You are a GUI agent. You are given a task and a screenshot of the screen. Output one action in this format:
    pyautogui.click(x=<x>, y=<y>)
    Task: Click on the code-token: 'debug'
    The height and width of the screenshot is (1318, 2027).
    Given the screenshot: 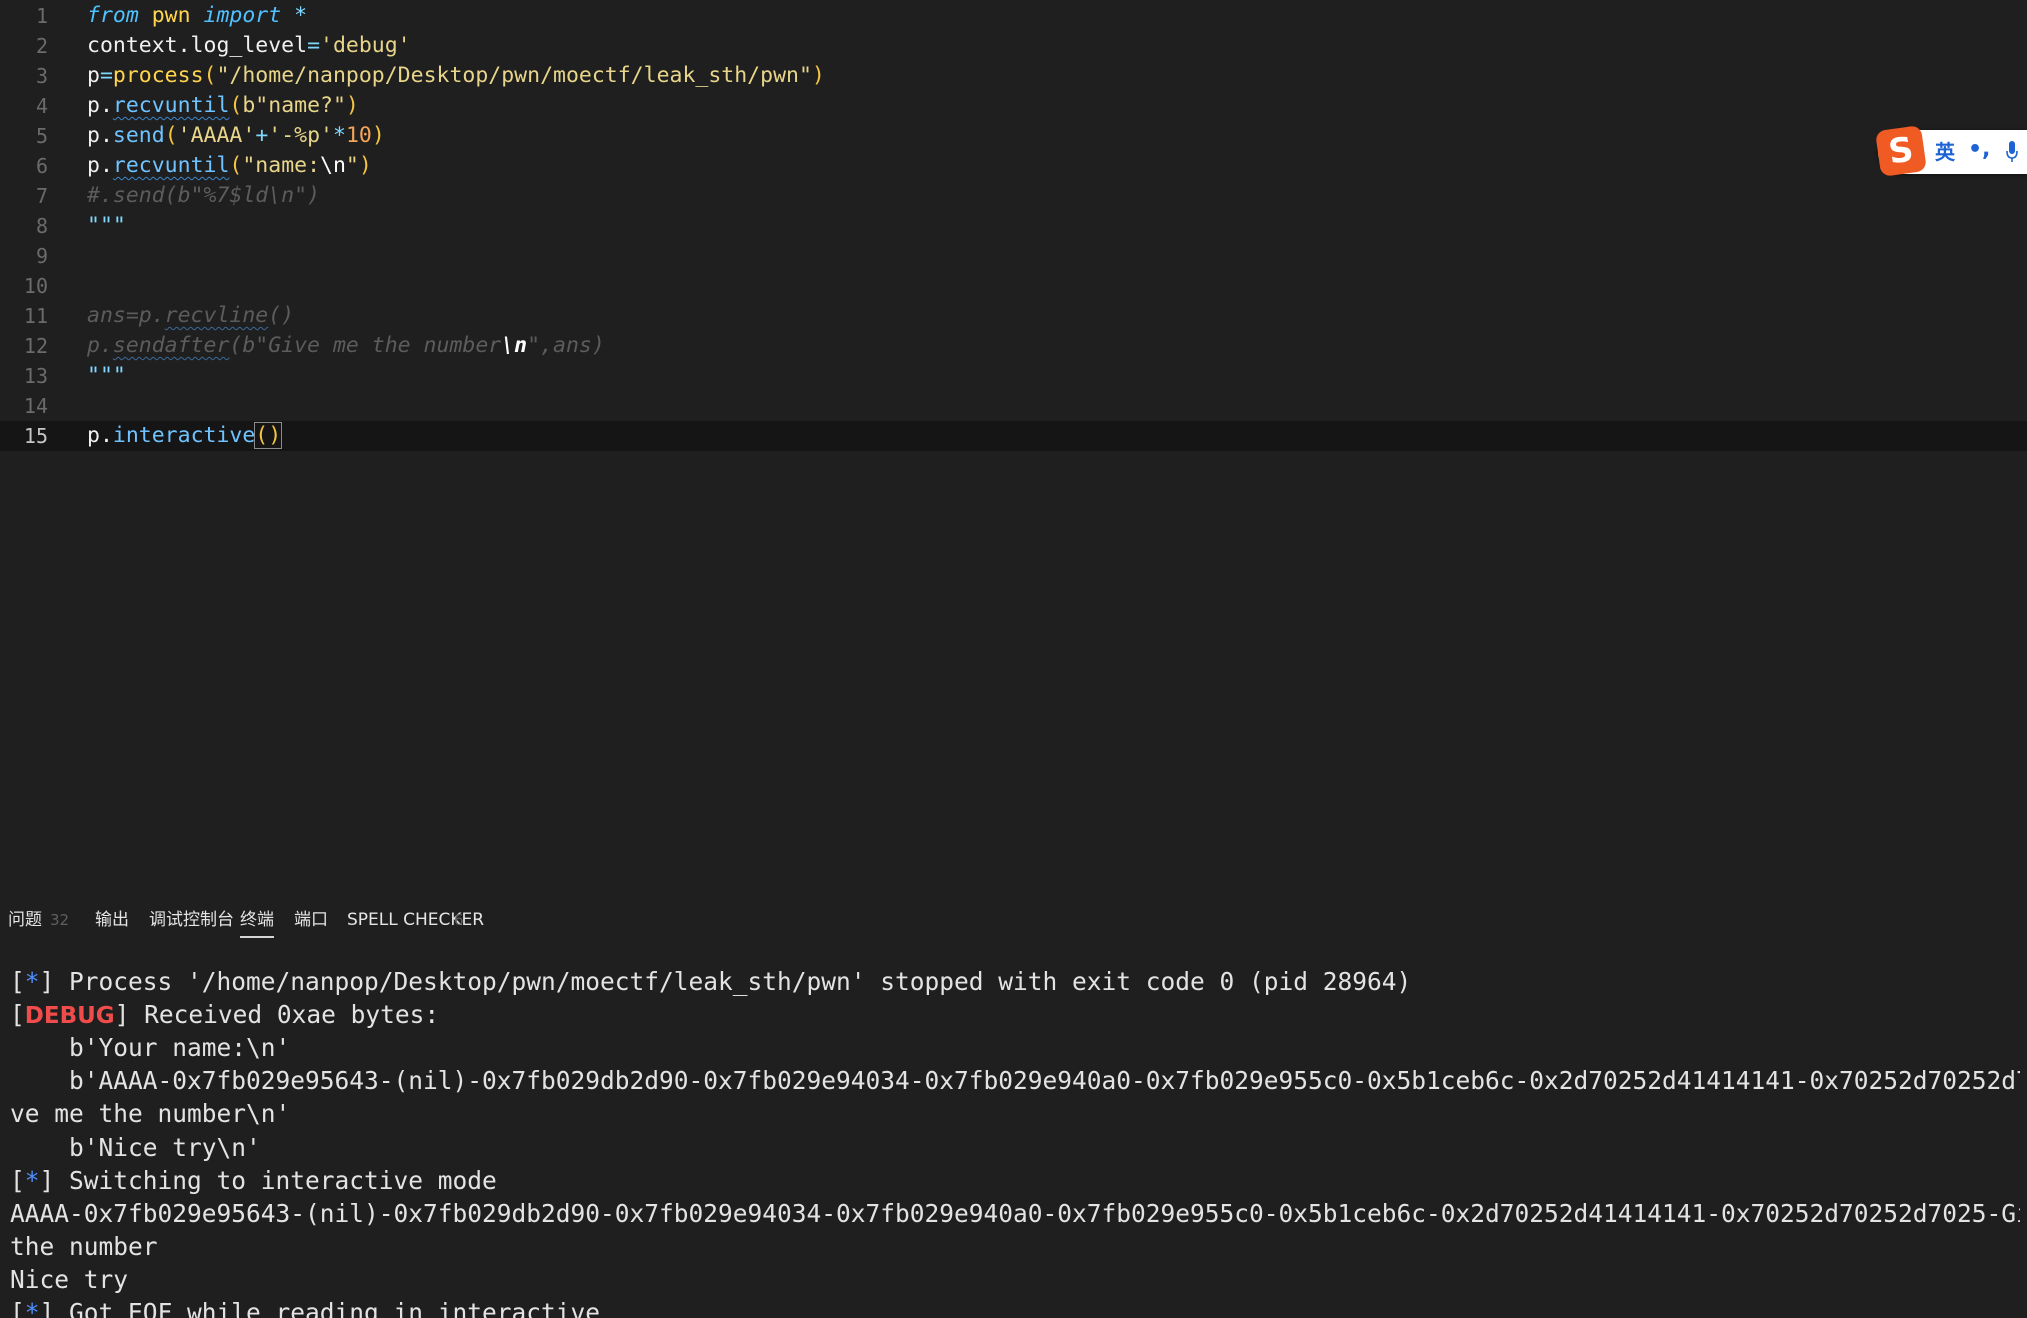 What is the action you would take?
    pyautogui.click(x=365, y=45)
    